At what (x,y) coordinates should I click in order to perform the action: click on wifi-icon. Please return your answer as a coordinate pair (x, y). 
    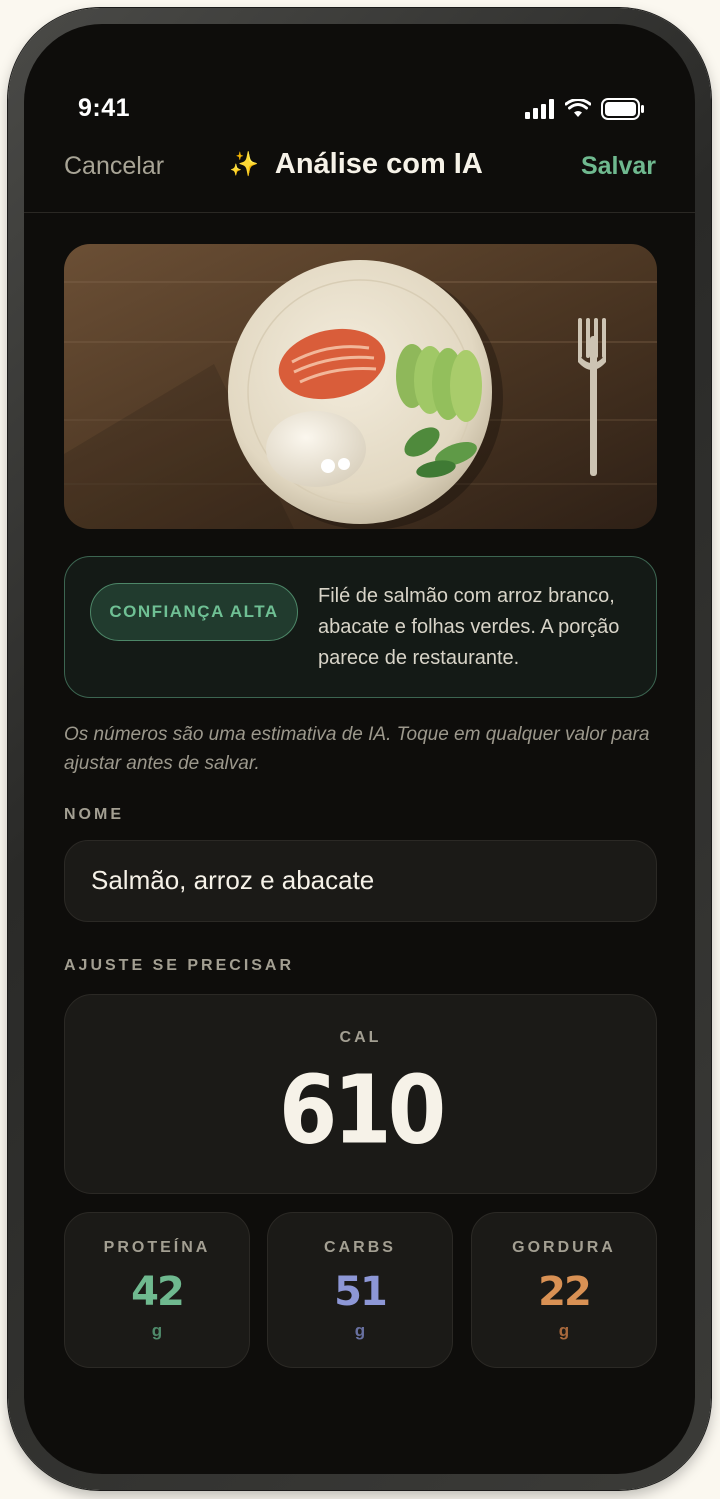
    Looking at the image, I should click on (578, 108).